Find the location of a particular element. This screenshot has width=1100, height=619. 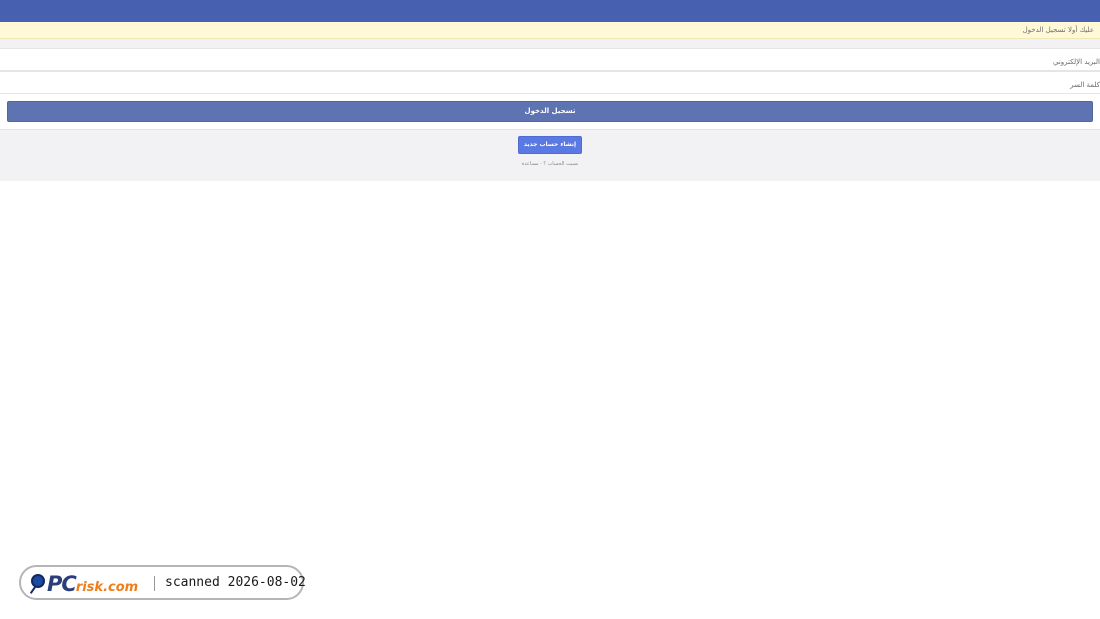

login-button-area: تسجيل الدخول is located at coordinates (550, 111).